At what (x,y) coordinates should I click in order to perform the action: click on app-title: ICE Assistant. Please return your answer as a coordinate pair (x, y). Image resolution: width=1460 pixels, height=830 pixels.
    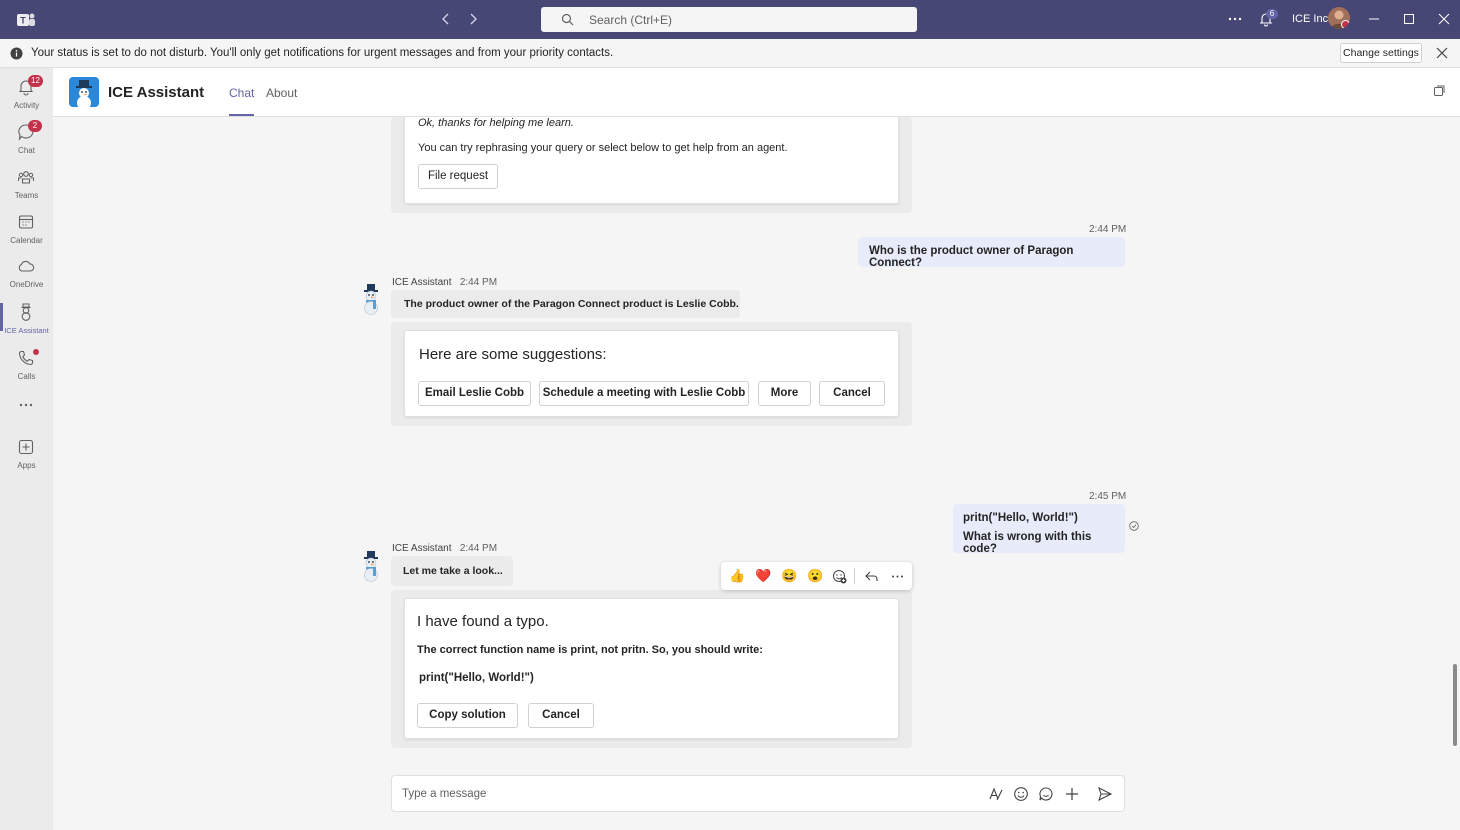
    Looking at the image, I should click on (156, 92).